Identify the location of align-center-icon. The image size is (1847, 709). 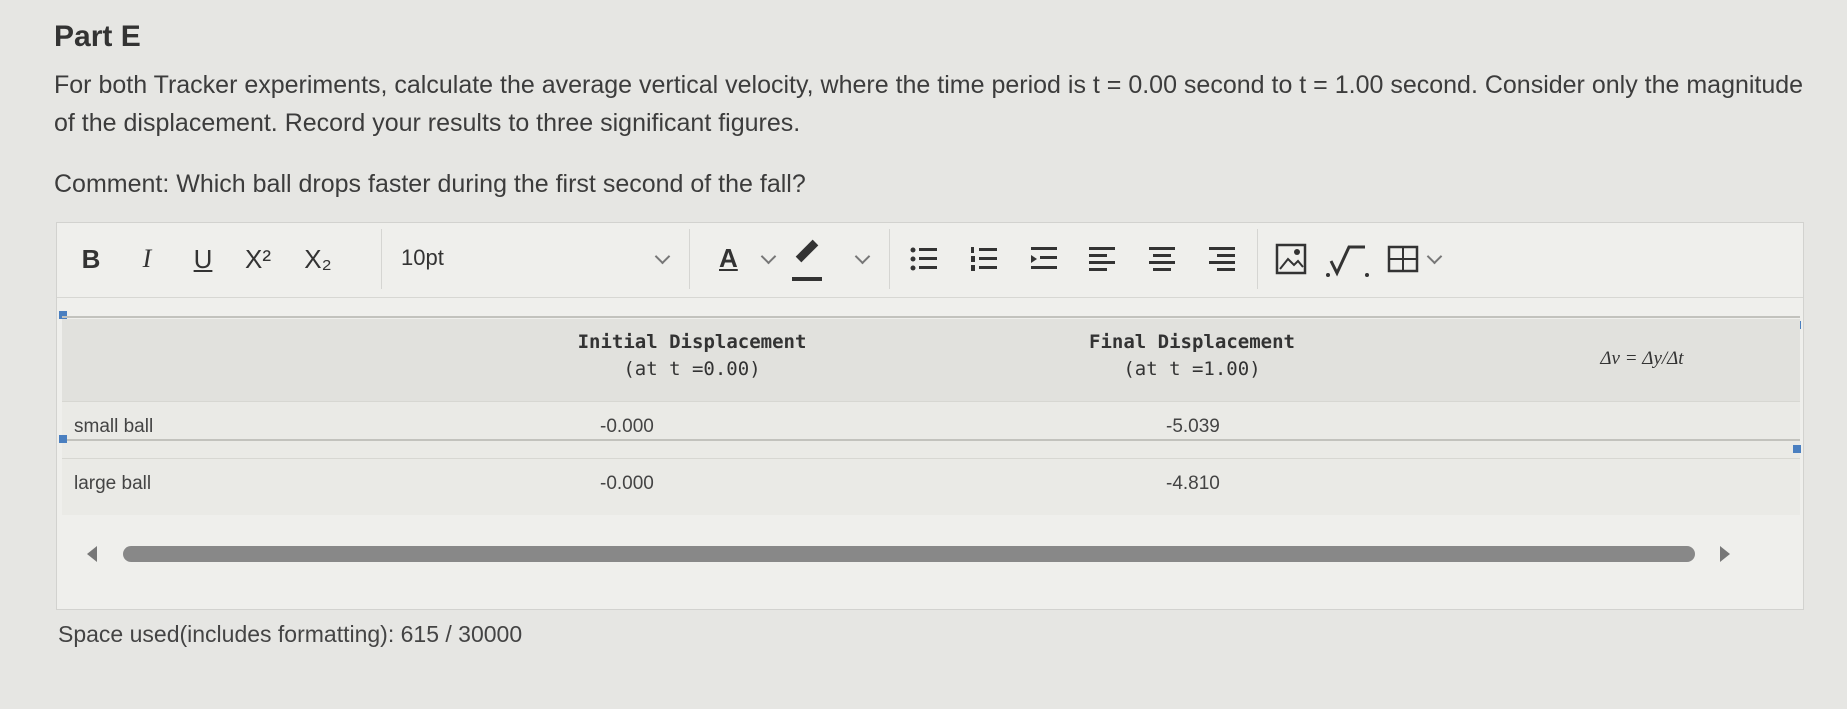
(1162, 259).